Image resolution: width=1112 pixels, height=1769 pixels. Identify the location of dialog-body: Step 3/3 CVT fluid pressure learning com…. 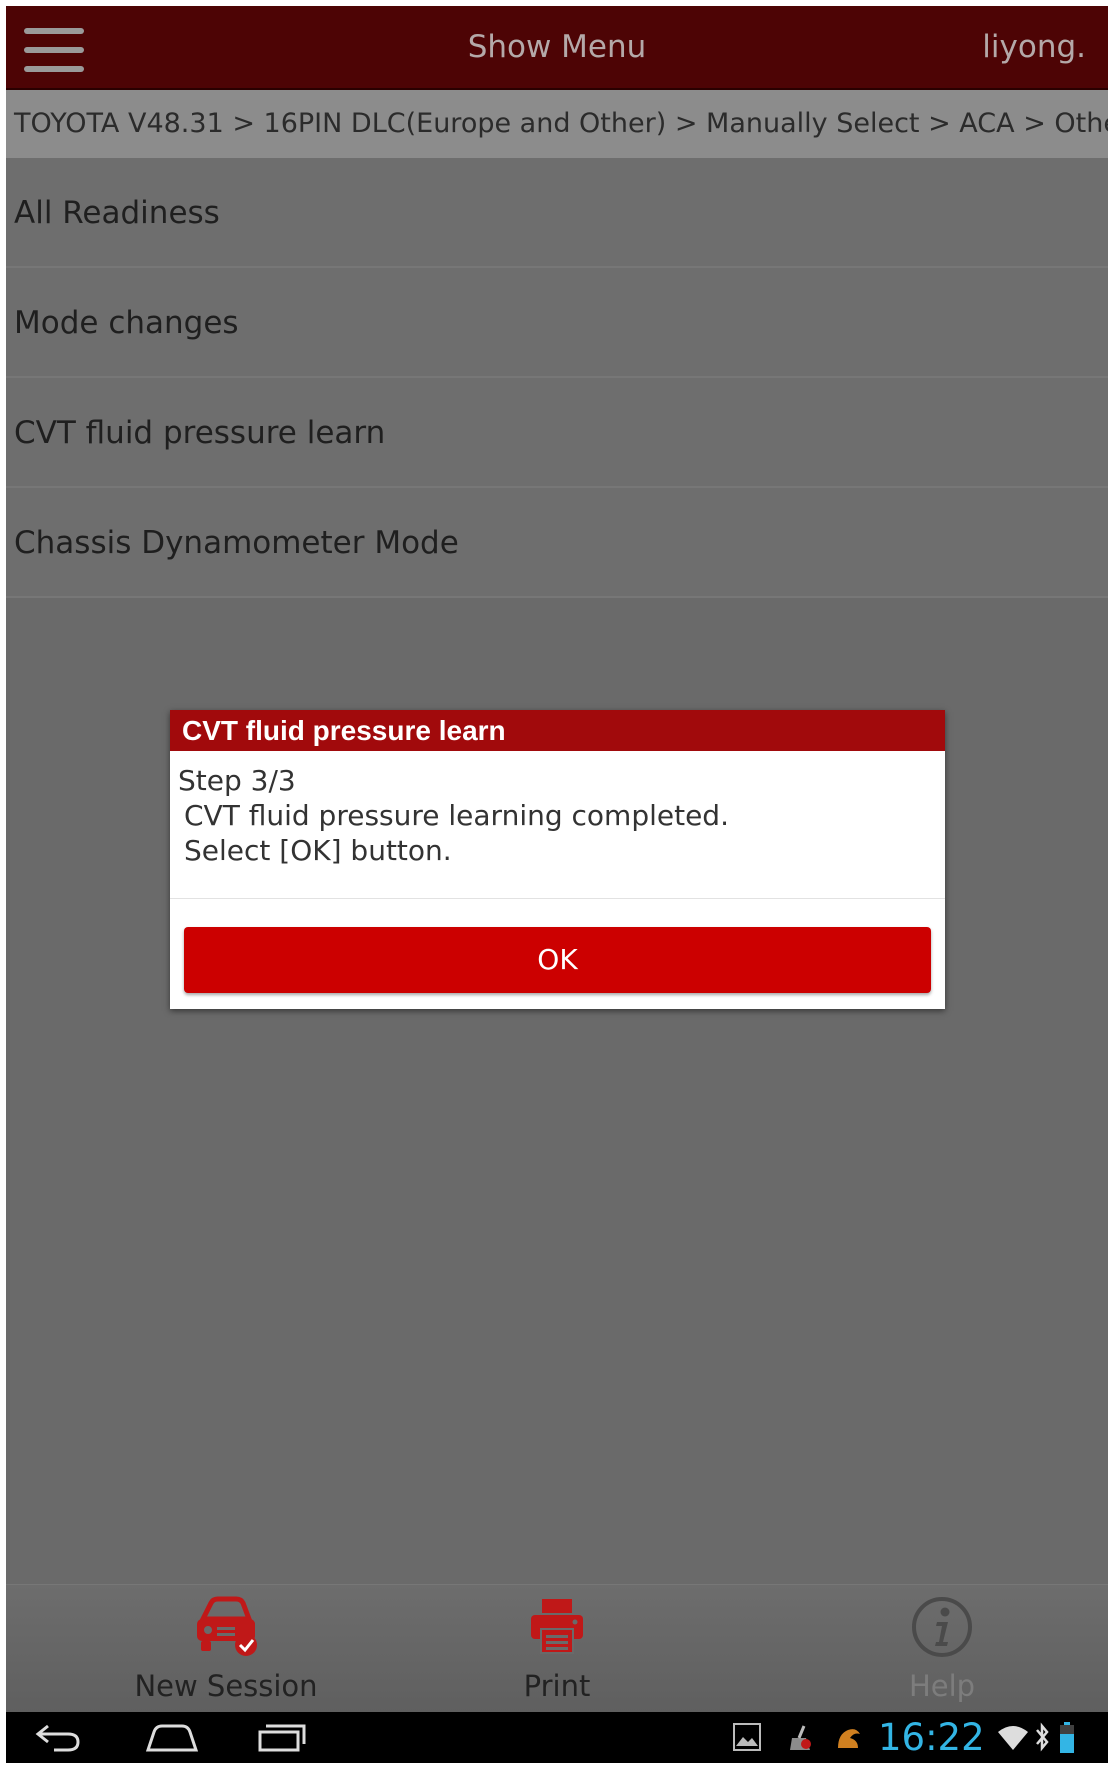
(557, 825).